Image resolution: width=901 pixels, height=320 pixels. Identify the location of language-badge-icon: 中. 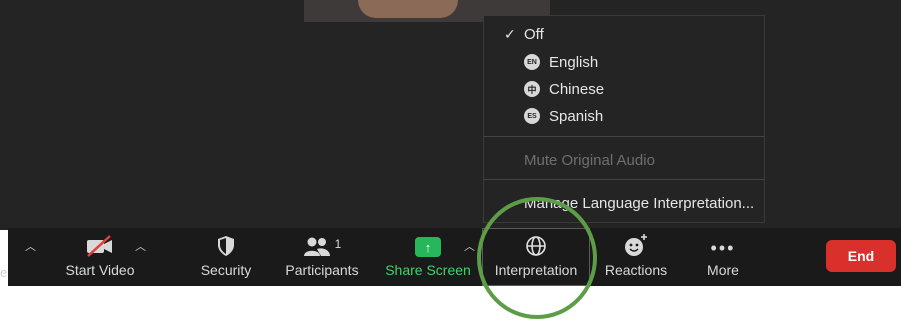
(532, 89).